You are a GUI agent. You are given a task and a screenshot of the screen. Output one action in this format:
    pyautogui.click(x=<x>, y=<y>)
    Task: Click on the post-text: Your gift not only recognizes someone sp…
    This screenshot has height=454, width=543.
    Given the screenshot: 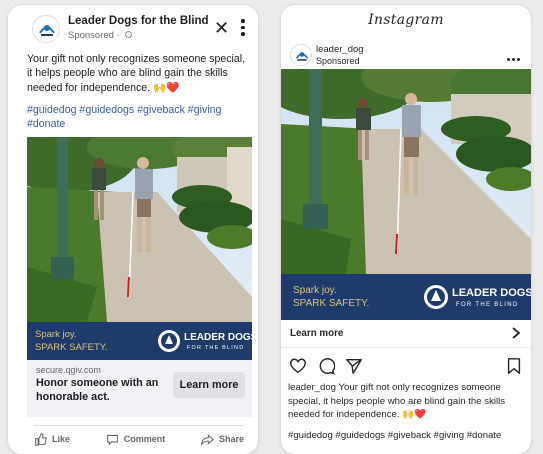 What is the action you would take?
    pyautogui.click(x=136, y=73)
    